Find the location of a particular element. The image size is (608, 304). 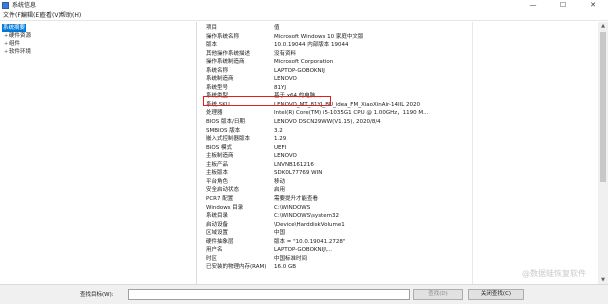

table-row: 时区 中国标准时间 is located at coordinates (404, 259).